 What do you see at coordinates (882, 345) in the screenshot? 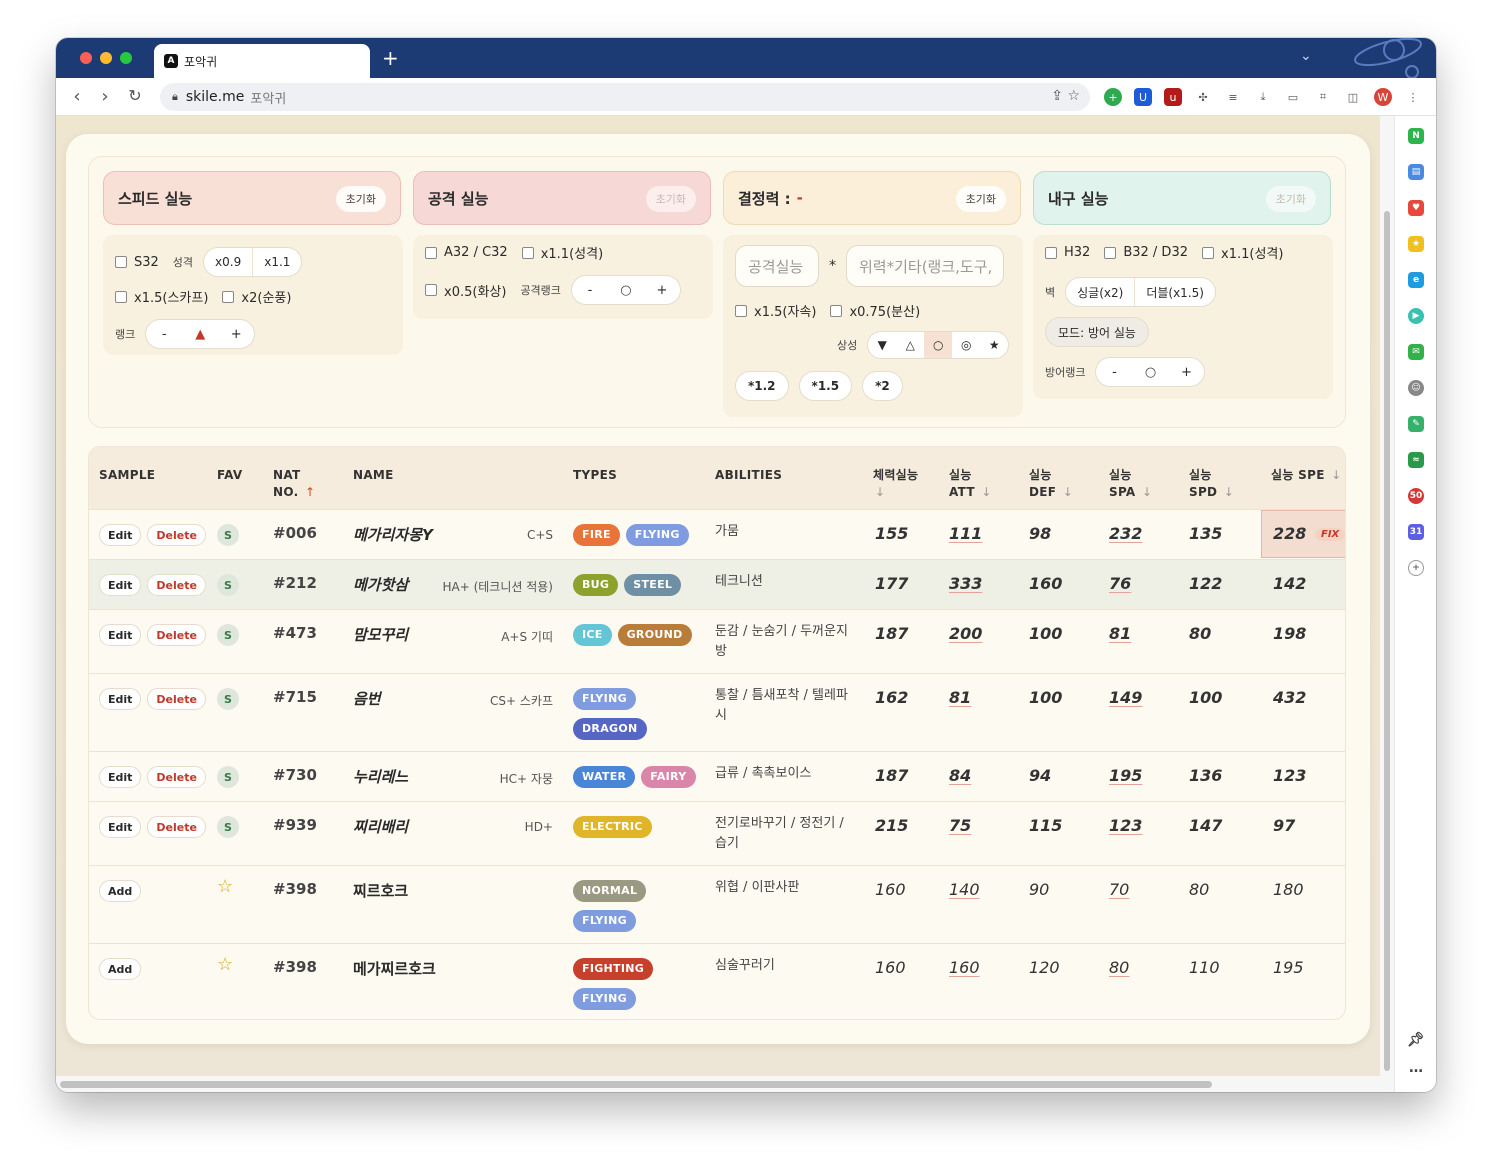
I see `synergy-not-very-effective: ▼` at bounding box center [882, 345].